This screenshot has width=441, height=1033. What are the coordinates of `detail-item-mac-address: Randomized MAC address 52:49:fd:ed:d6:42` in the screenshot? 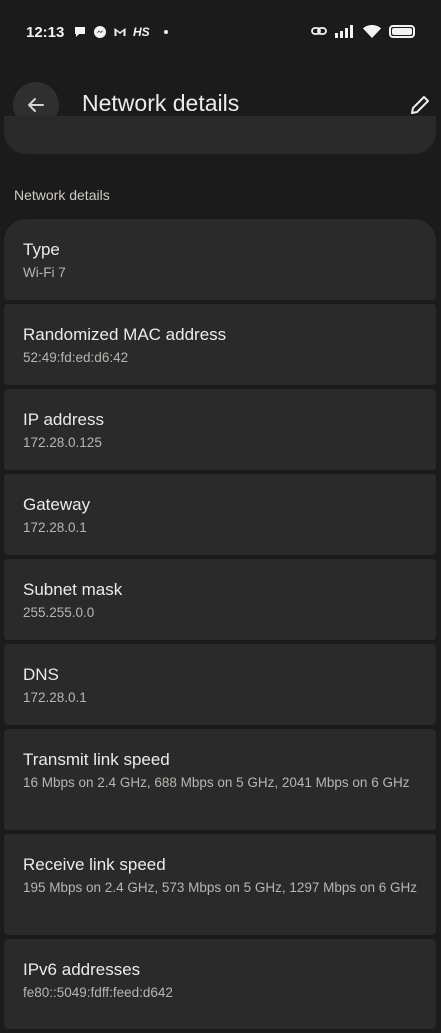 It's located at (220, 344).